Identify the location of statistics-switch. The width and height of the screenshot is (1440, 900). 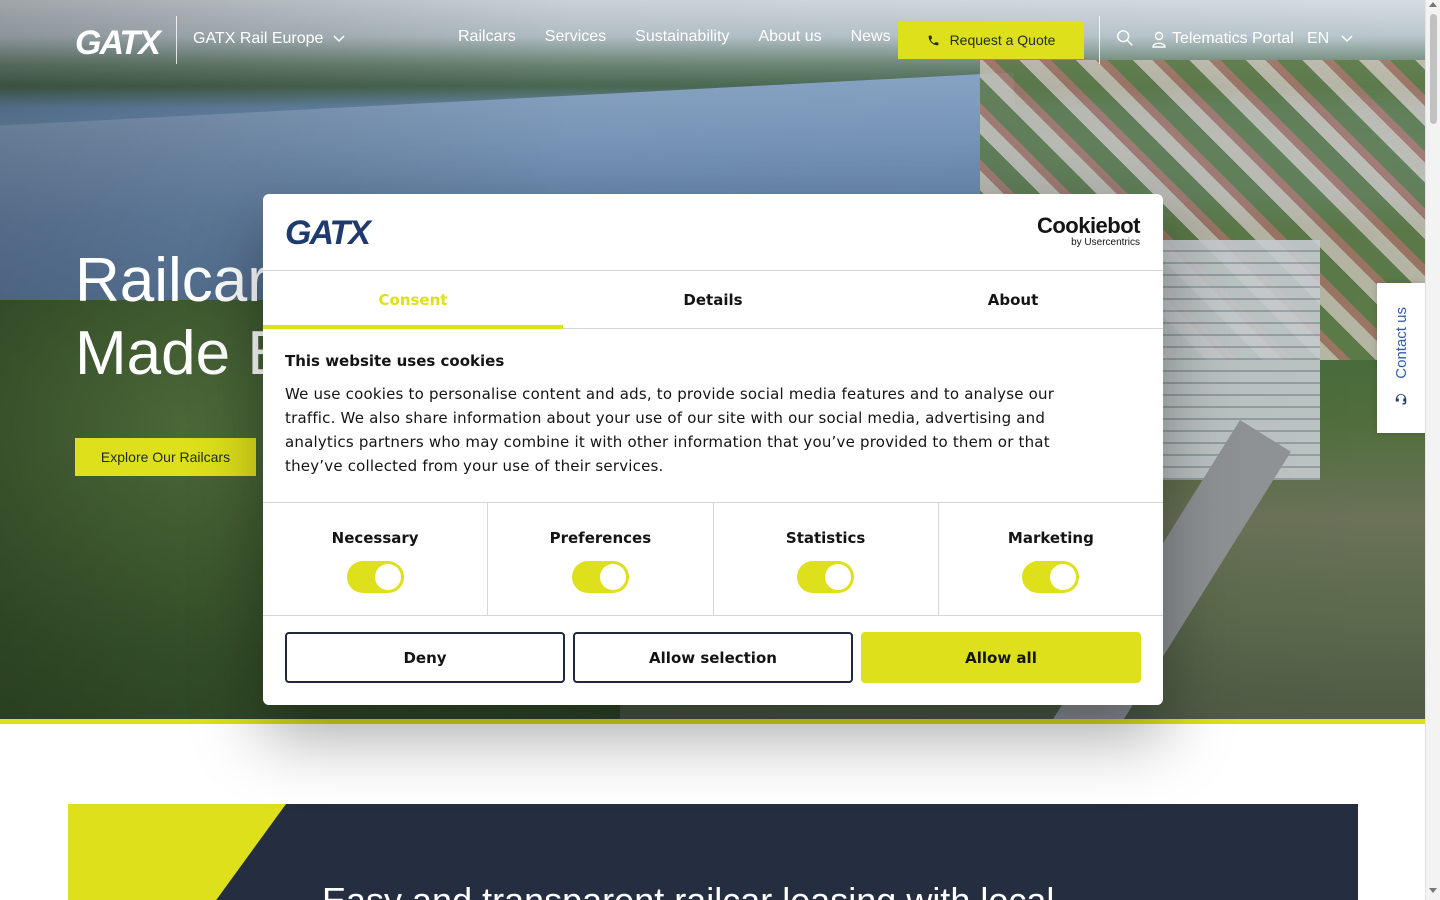
(826, 577).